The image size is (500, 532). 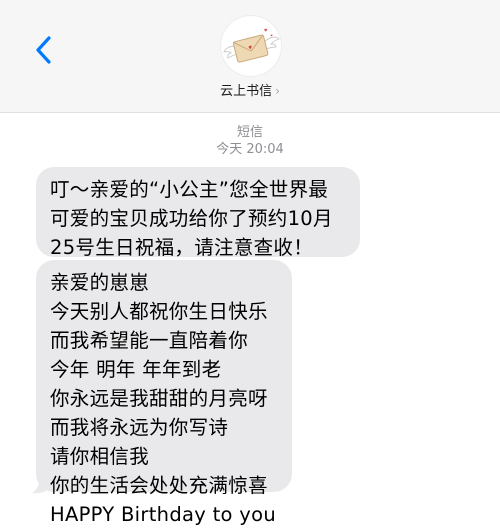 I want to click on chevron-left-icon, so click(x=43, y=50).